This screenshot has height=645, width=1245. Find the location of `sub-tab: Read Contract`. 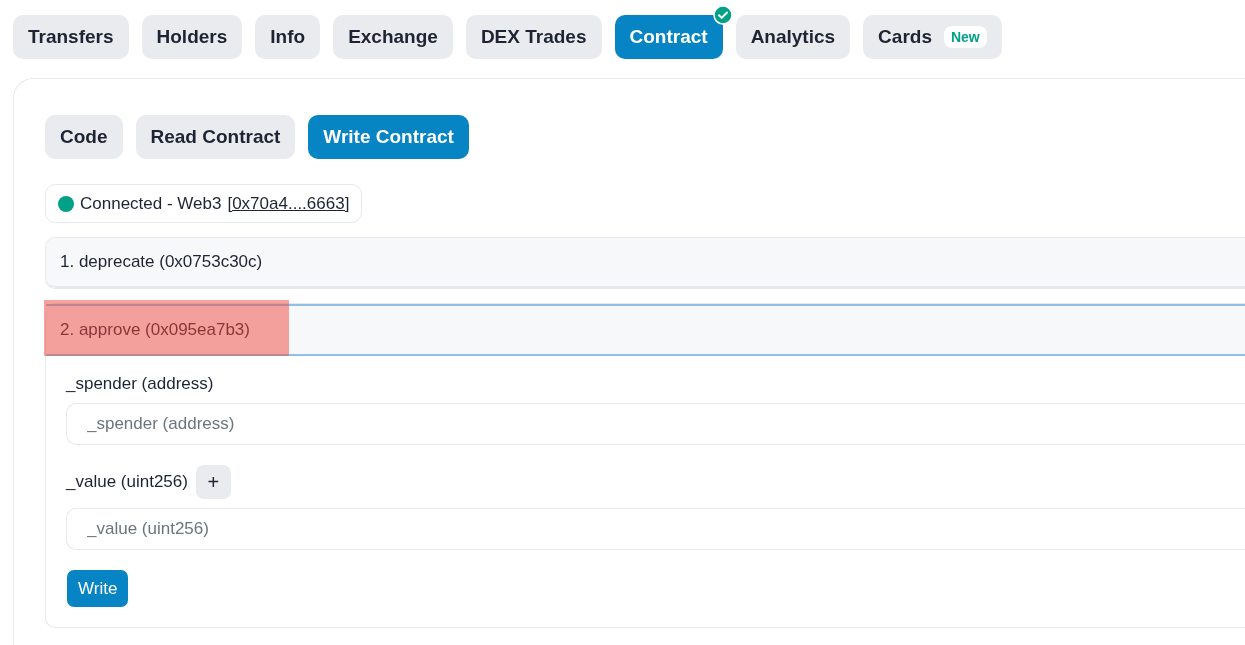

sub-tab: Read Contract is located at coordinates (215, 137).